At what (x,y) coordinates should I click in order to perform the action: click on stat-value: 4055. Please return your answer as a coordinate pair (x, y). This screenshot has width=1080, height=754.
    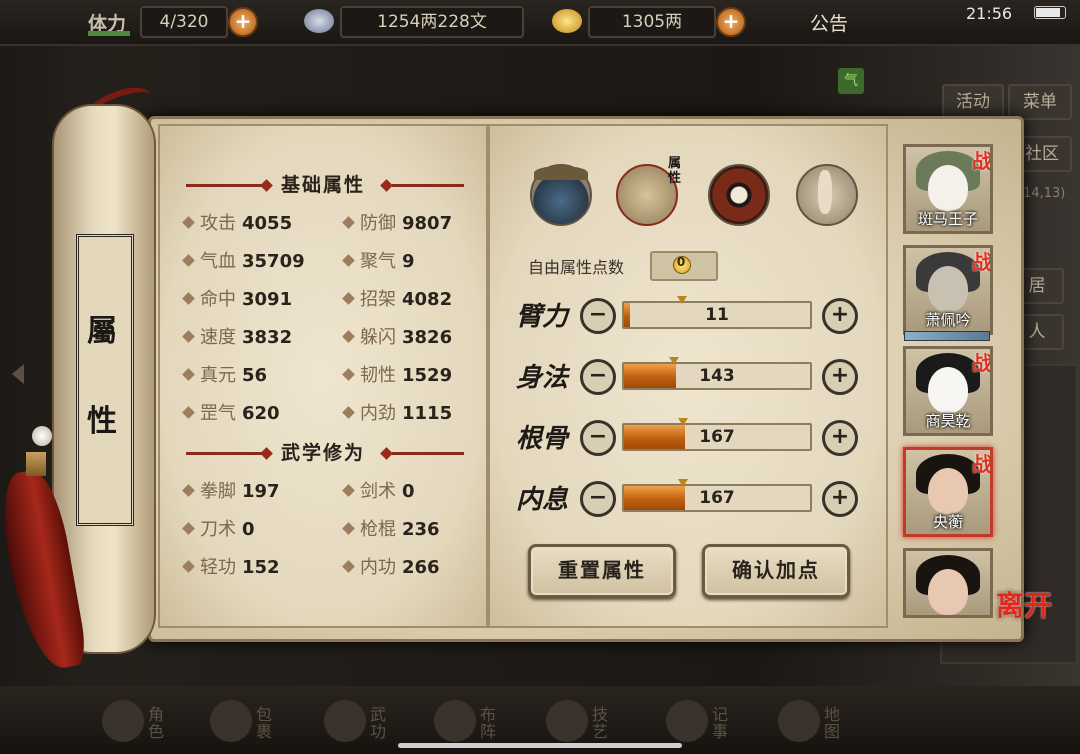
    Looking at the image, I should click on (267, 223).